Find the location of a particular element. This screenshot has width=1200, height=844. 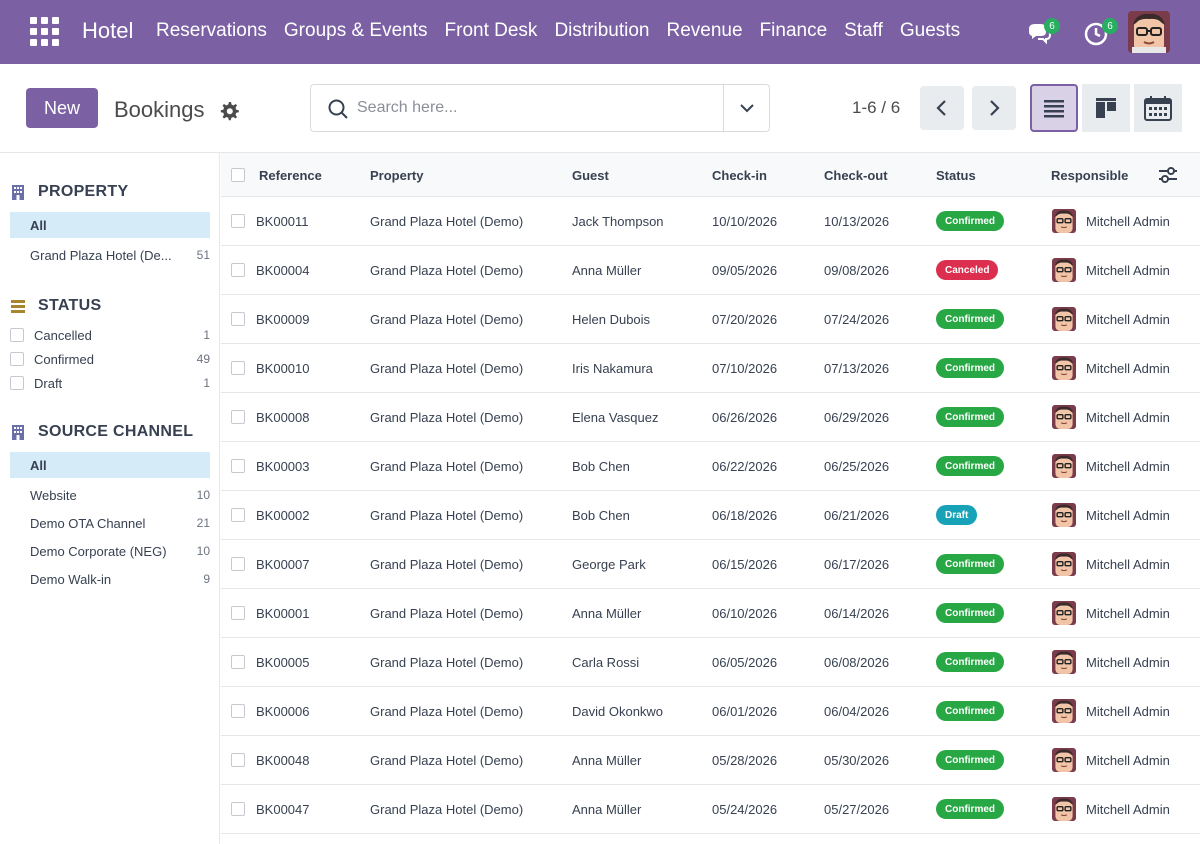

menu-groups-events: Groups & Events is located at coordinates (356, 31).